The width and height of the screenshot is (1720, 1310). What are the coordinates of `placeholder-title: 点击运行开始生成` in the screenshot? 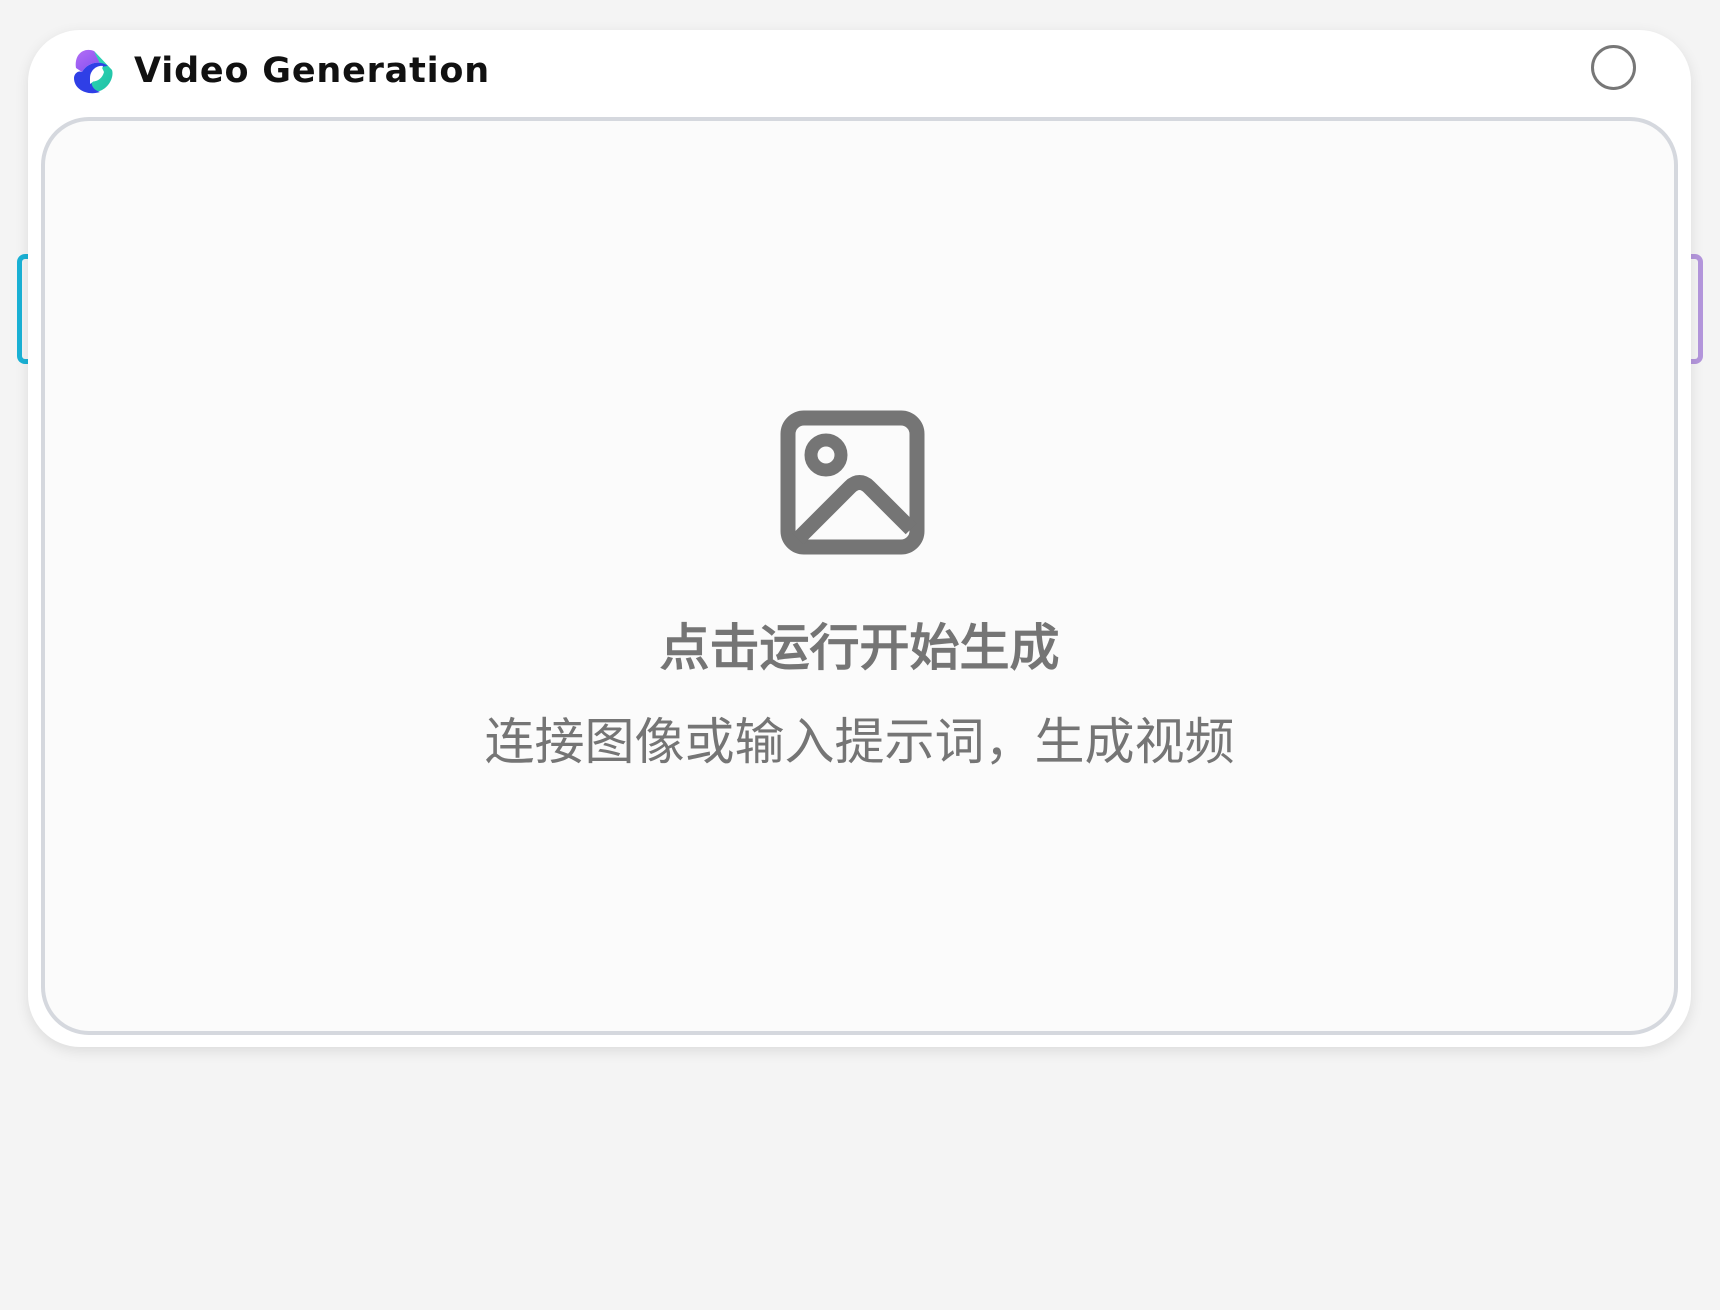 It's located at (859, 648).